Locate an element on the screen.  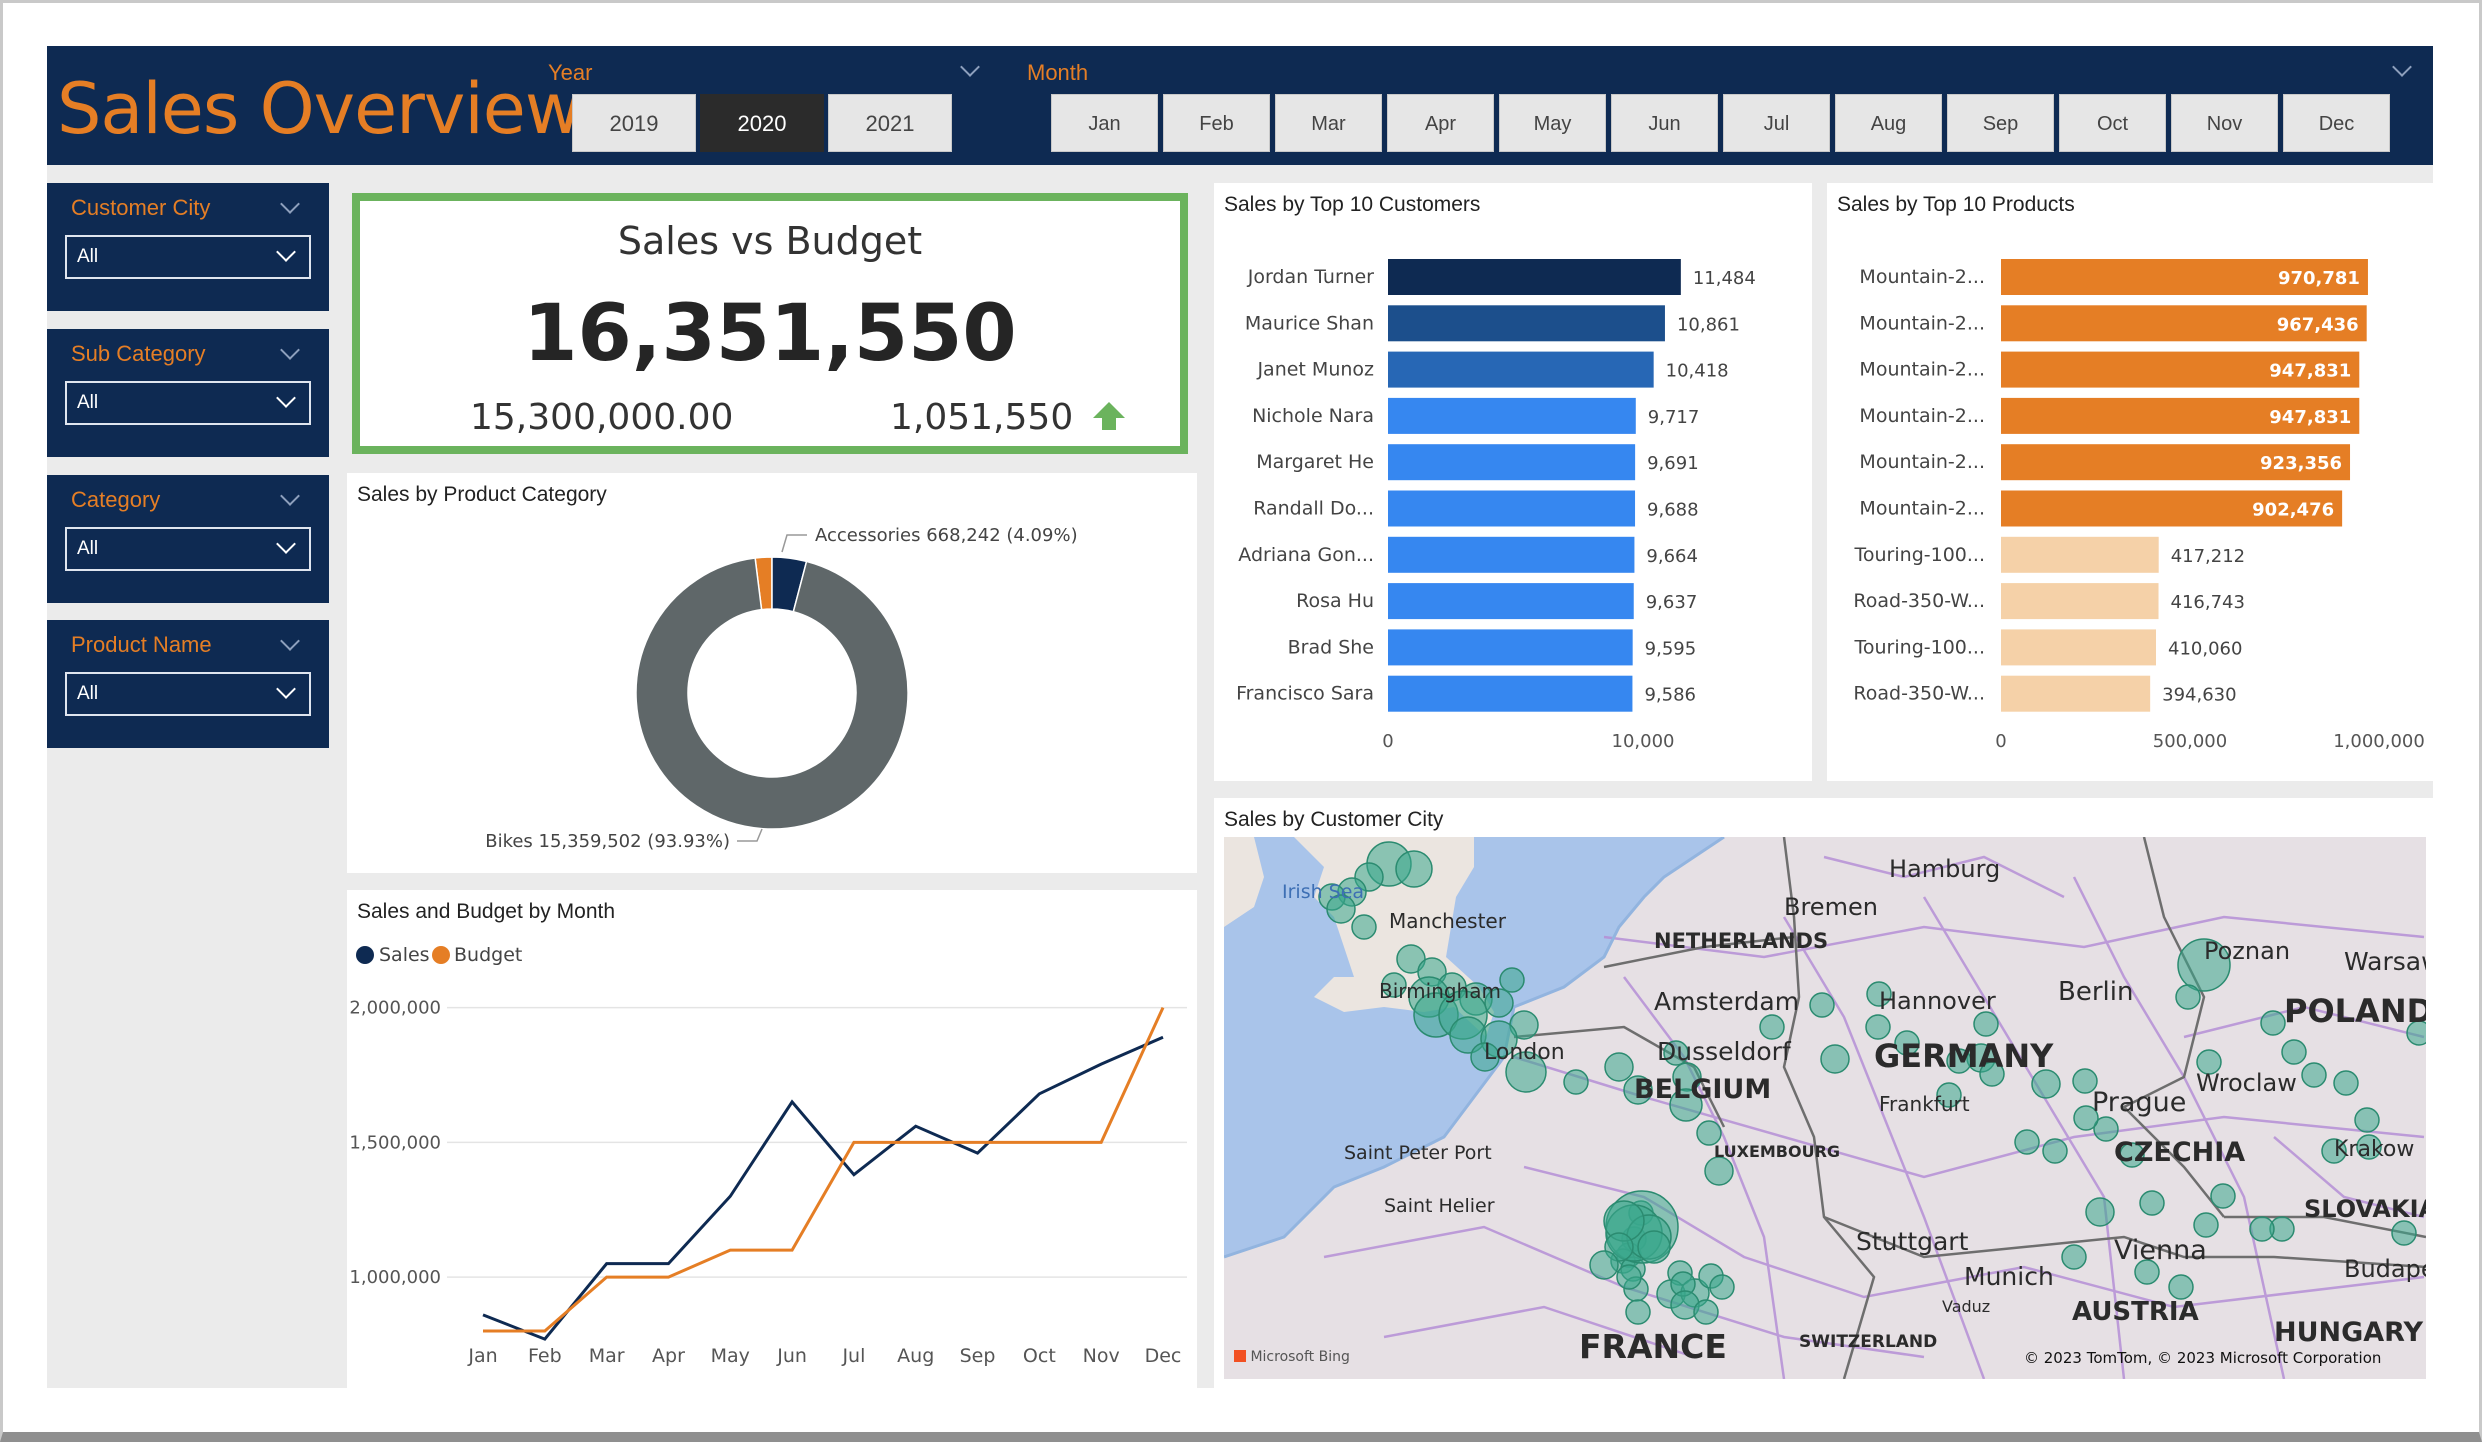
map-label: Warsaw is located at coordinates (2385, 961).